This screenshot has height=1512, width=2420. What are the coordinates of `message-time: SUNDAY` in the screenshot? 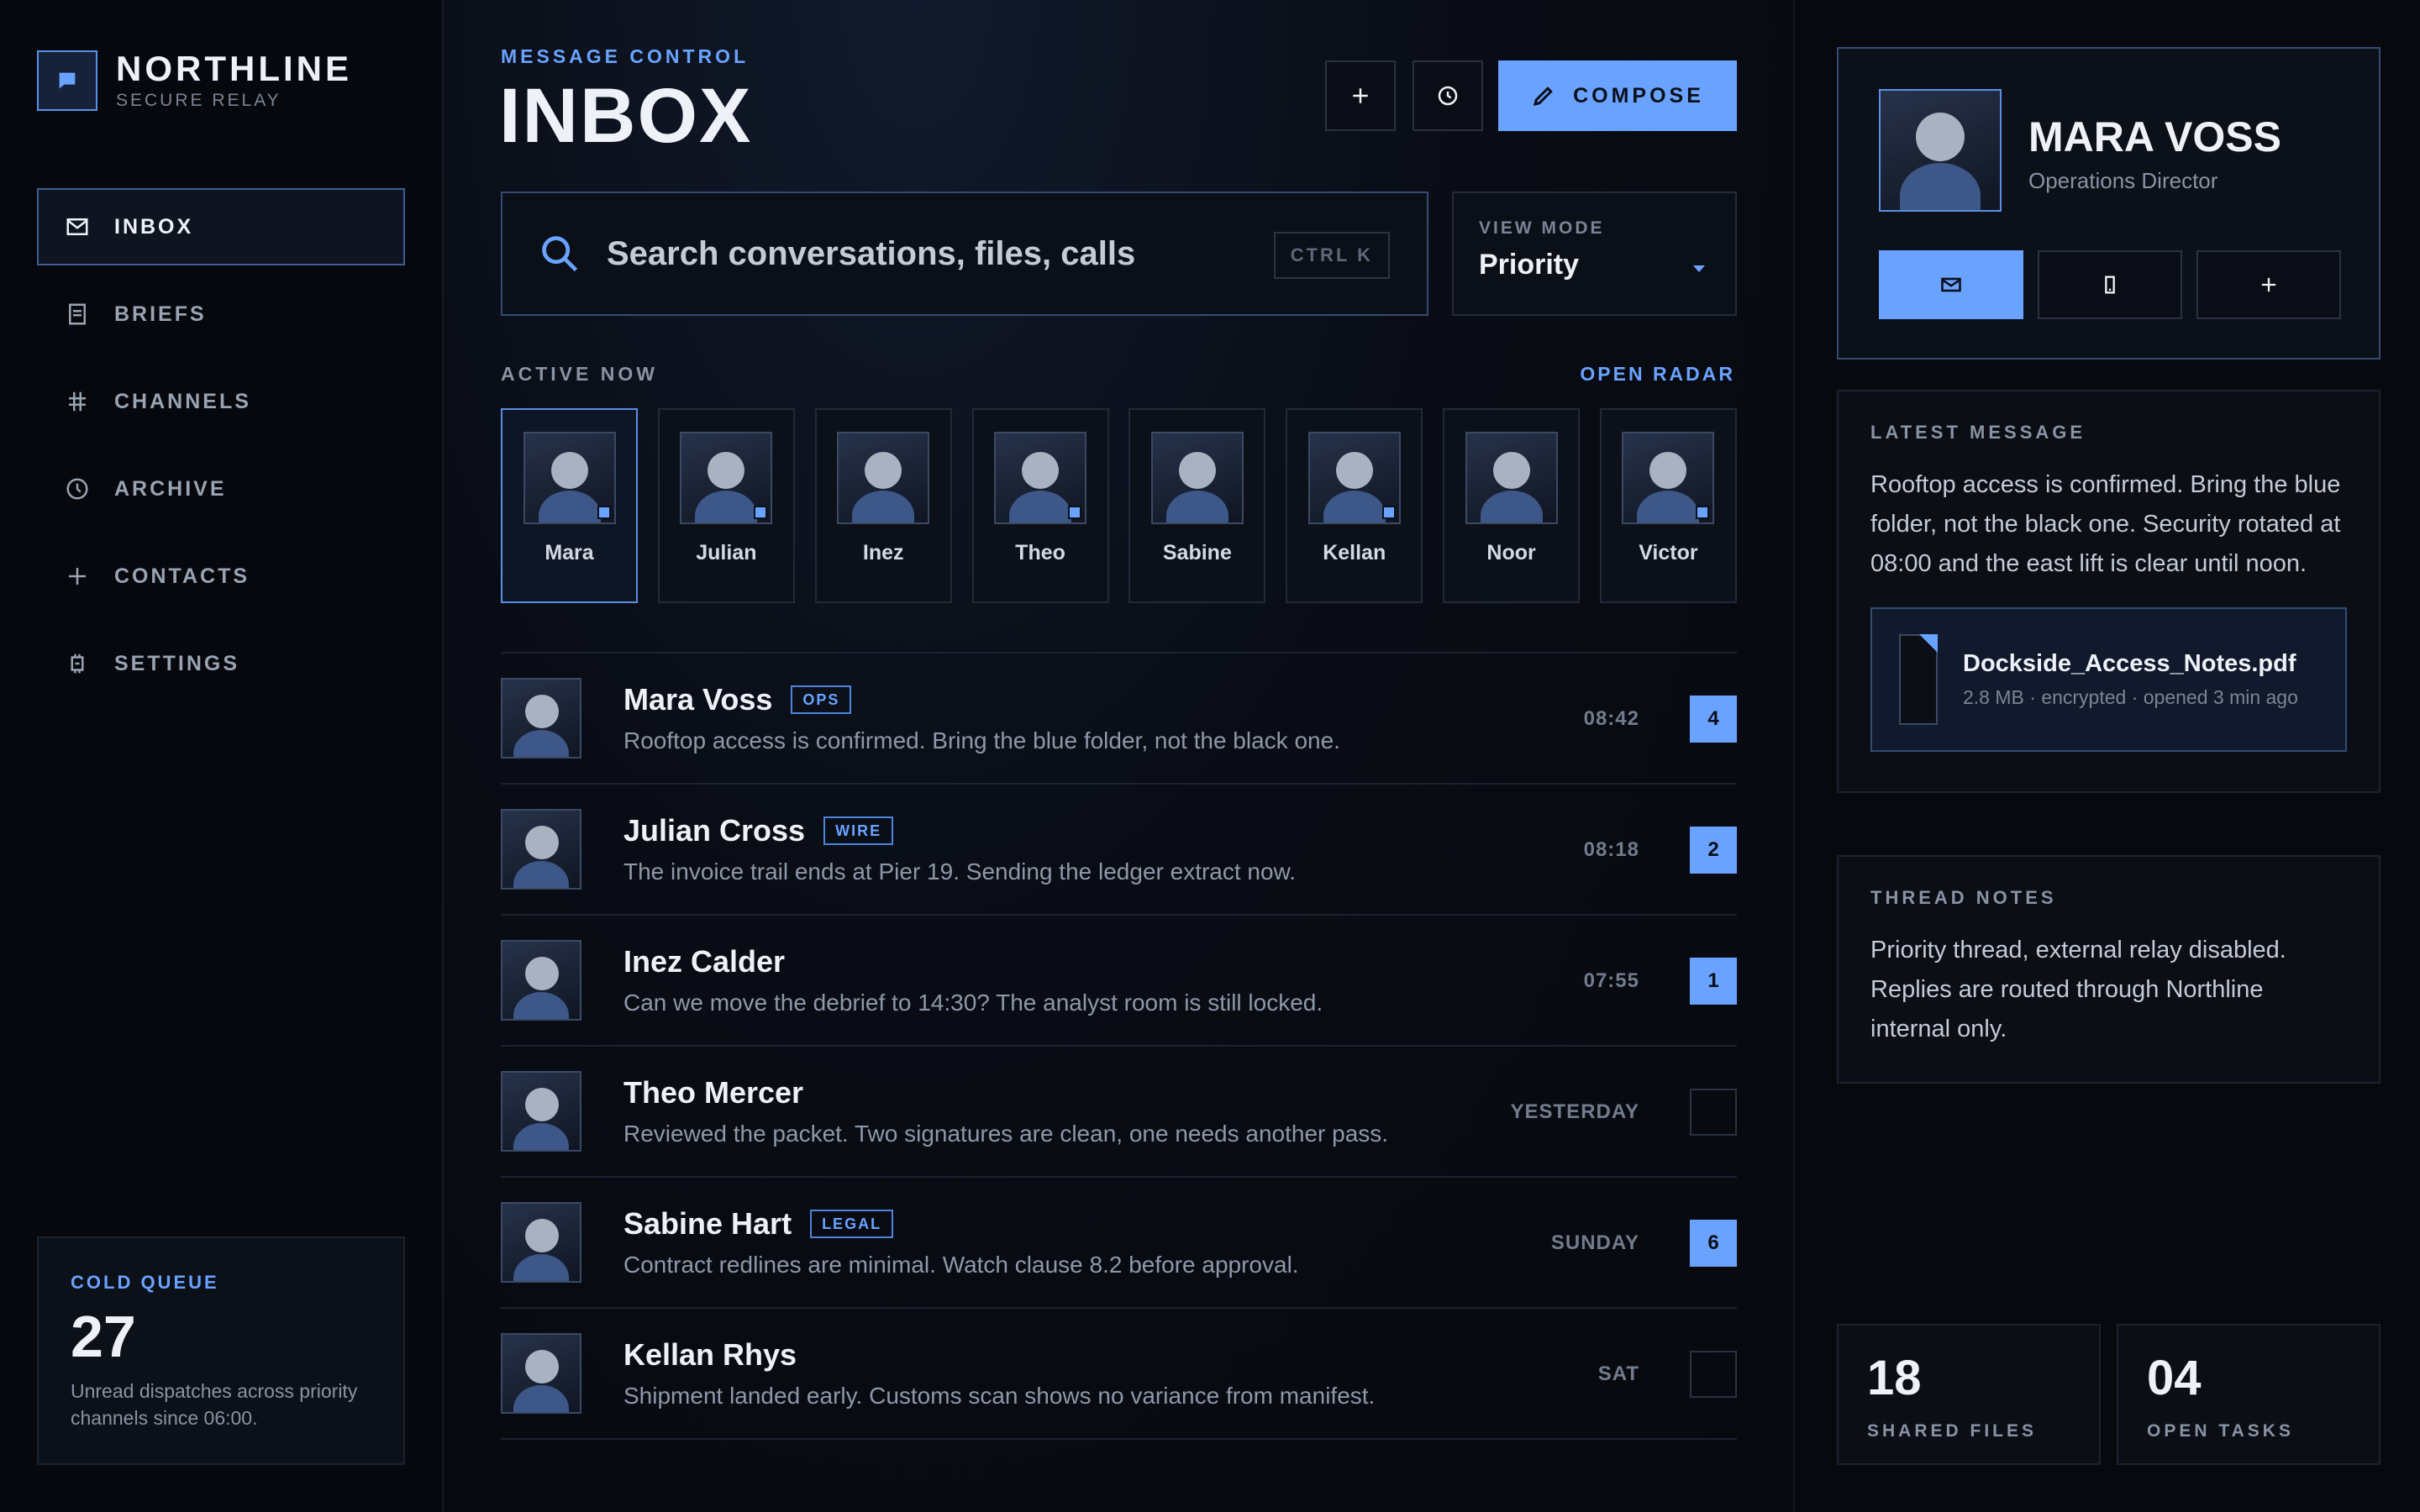 It's located at (1594, 1242).